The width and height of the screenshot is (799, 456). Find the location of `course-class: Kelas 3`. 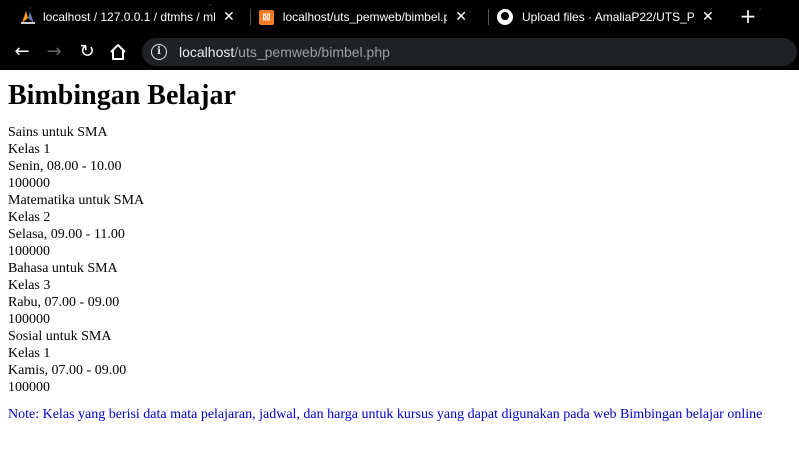

course-class: Kelas 3 is located at coordinates (29, 285).